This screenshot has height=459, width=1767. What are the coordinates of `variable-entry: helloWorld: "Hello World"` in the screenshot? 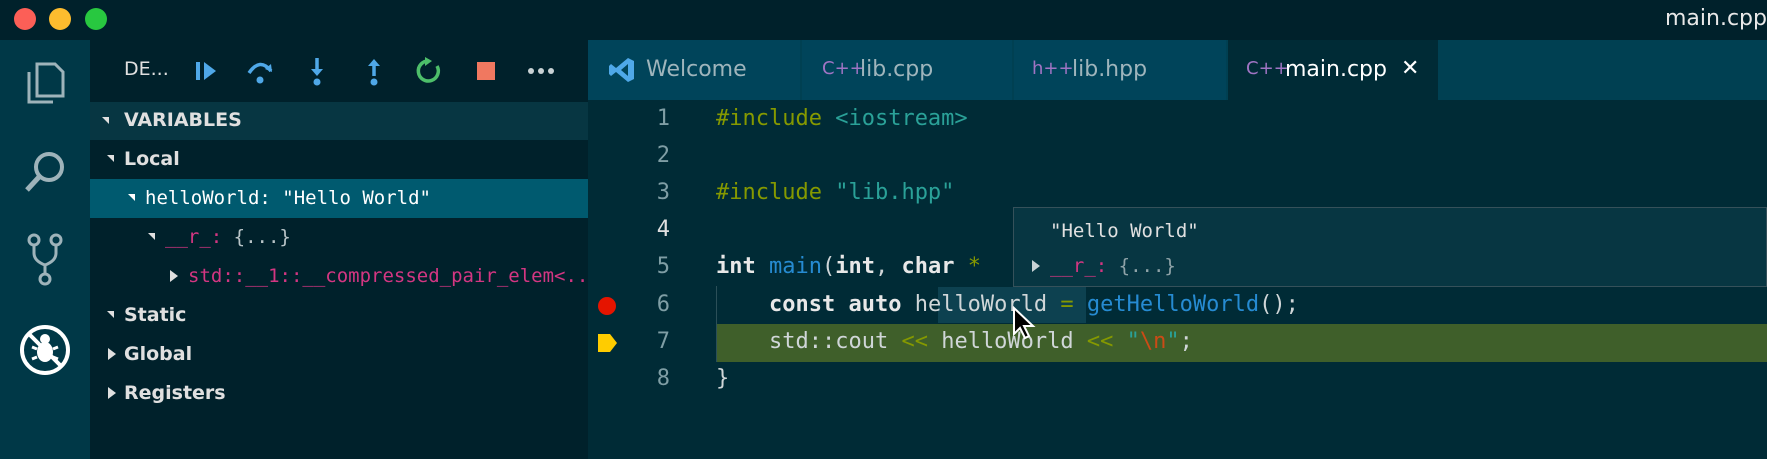 It's located at (288, 198).